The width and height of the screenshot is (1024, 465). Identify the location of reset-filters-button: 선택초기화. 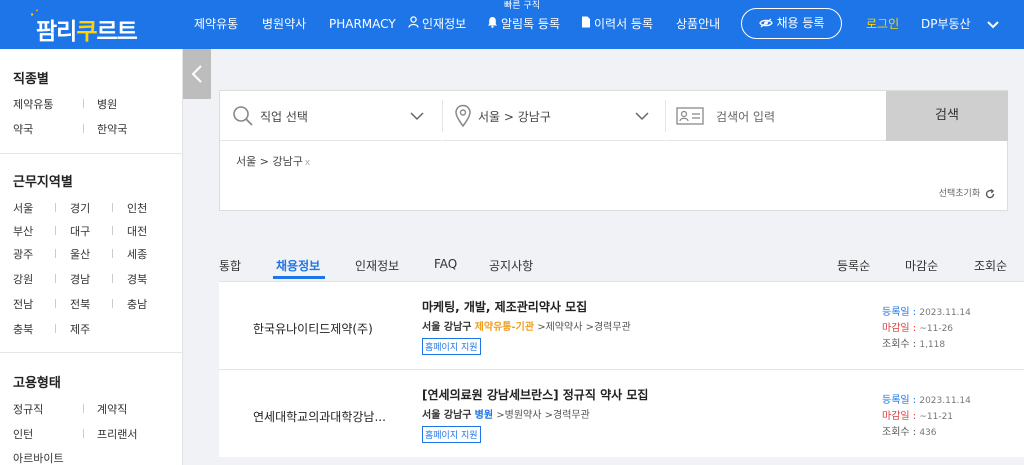
(967, 192).